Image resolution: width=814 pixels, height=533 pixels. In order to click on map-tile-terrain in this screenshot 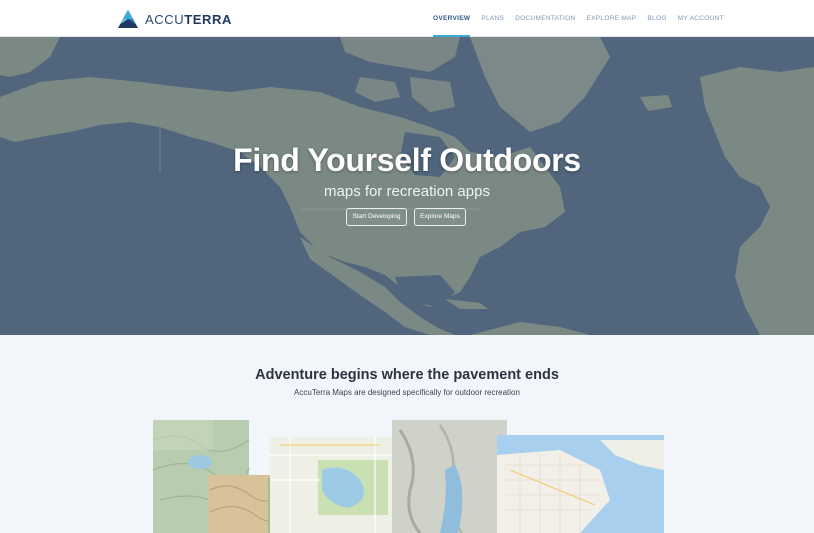, I will do `click(449, 476)`.